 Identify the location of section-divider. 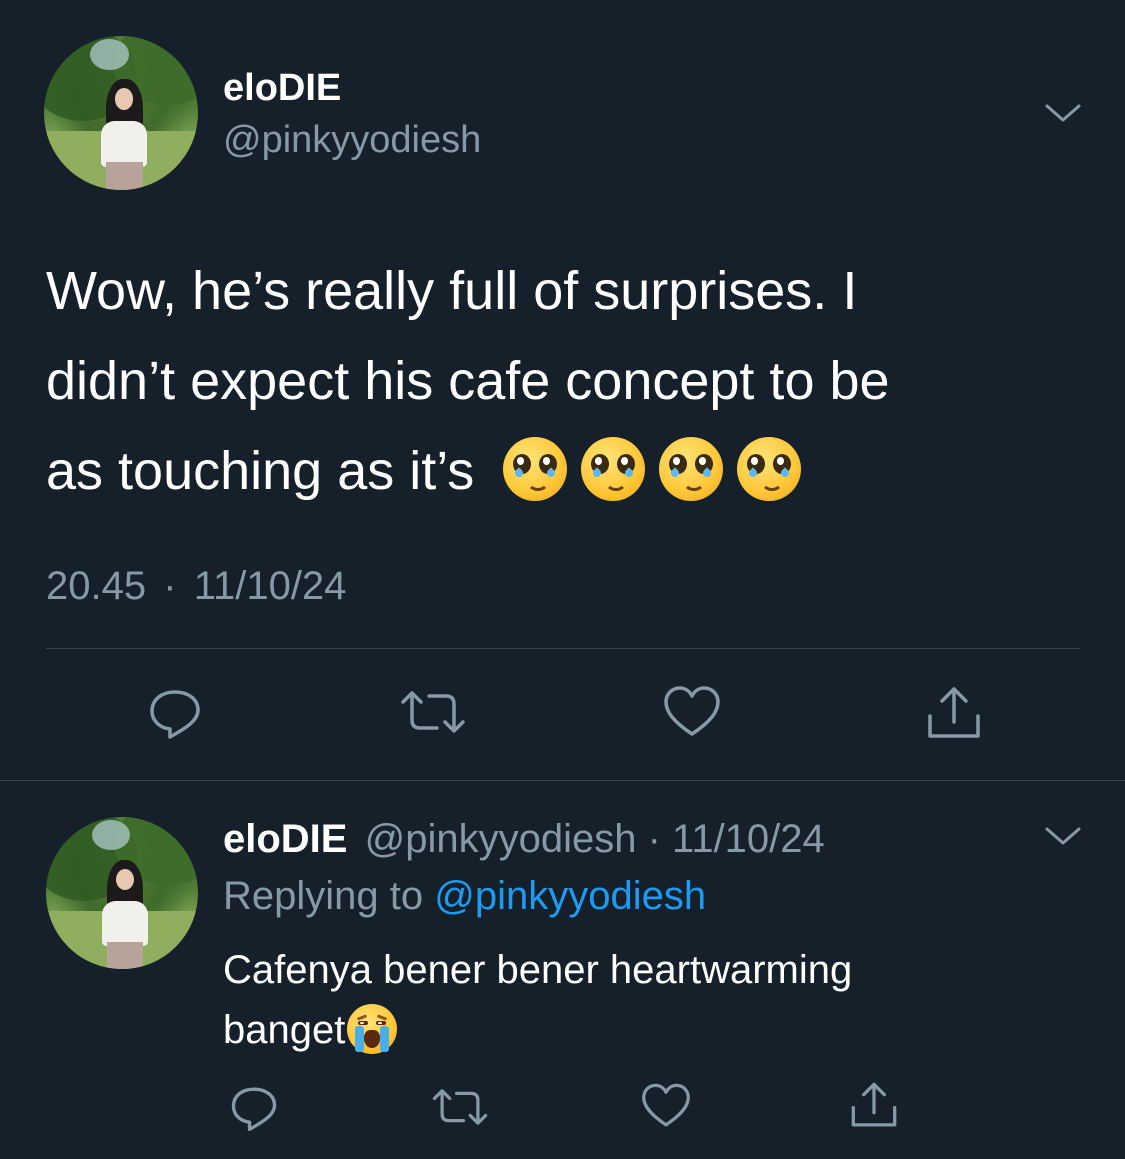
(562, 780).